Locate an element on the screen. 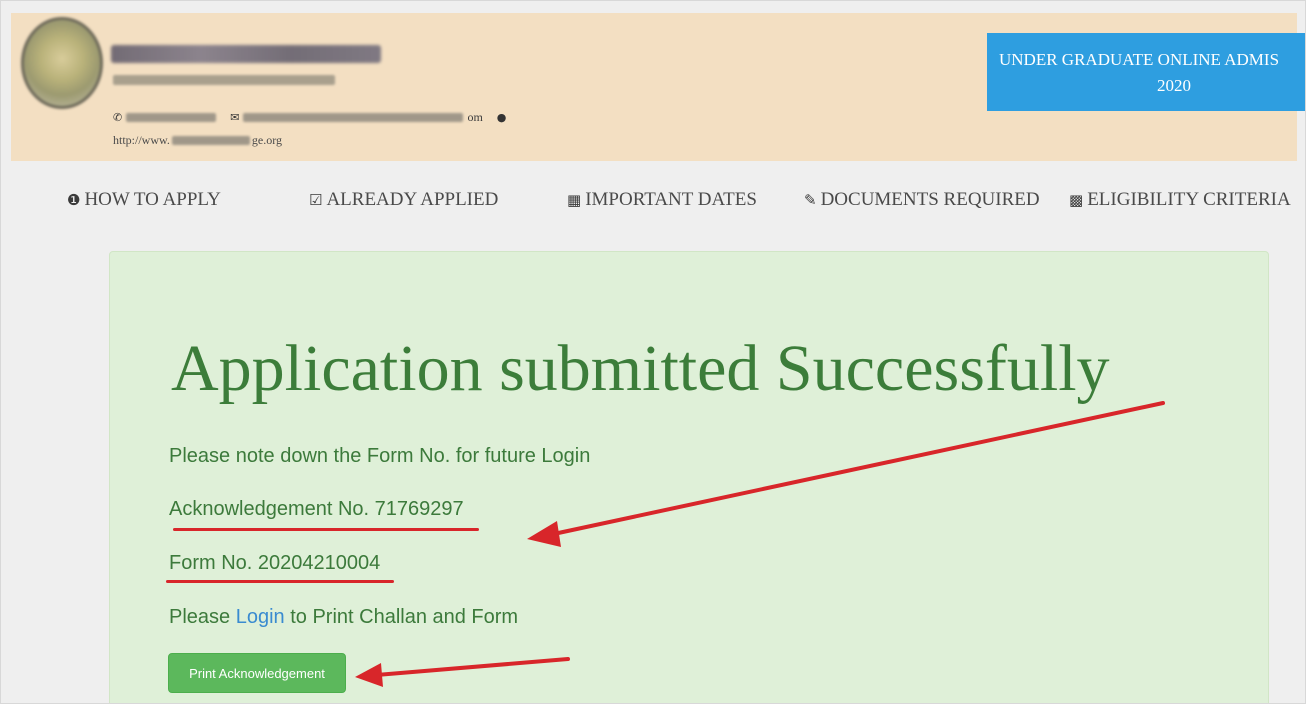 The height and width of the screenshot is (704, 1306). qrcode-icon: ▩ is located at coordinates (1076, 200).